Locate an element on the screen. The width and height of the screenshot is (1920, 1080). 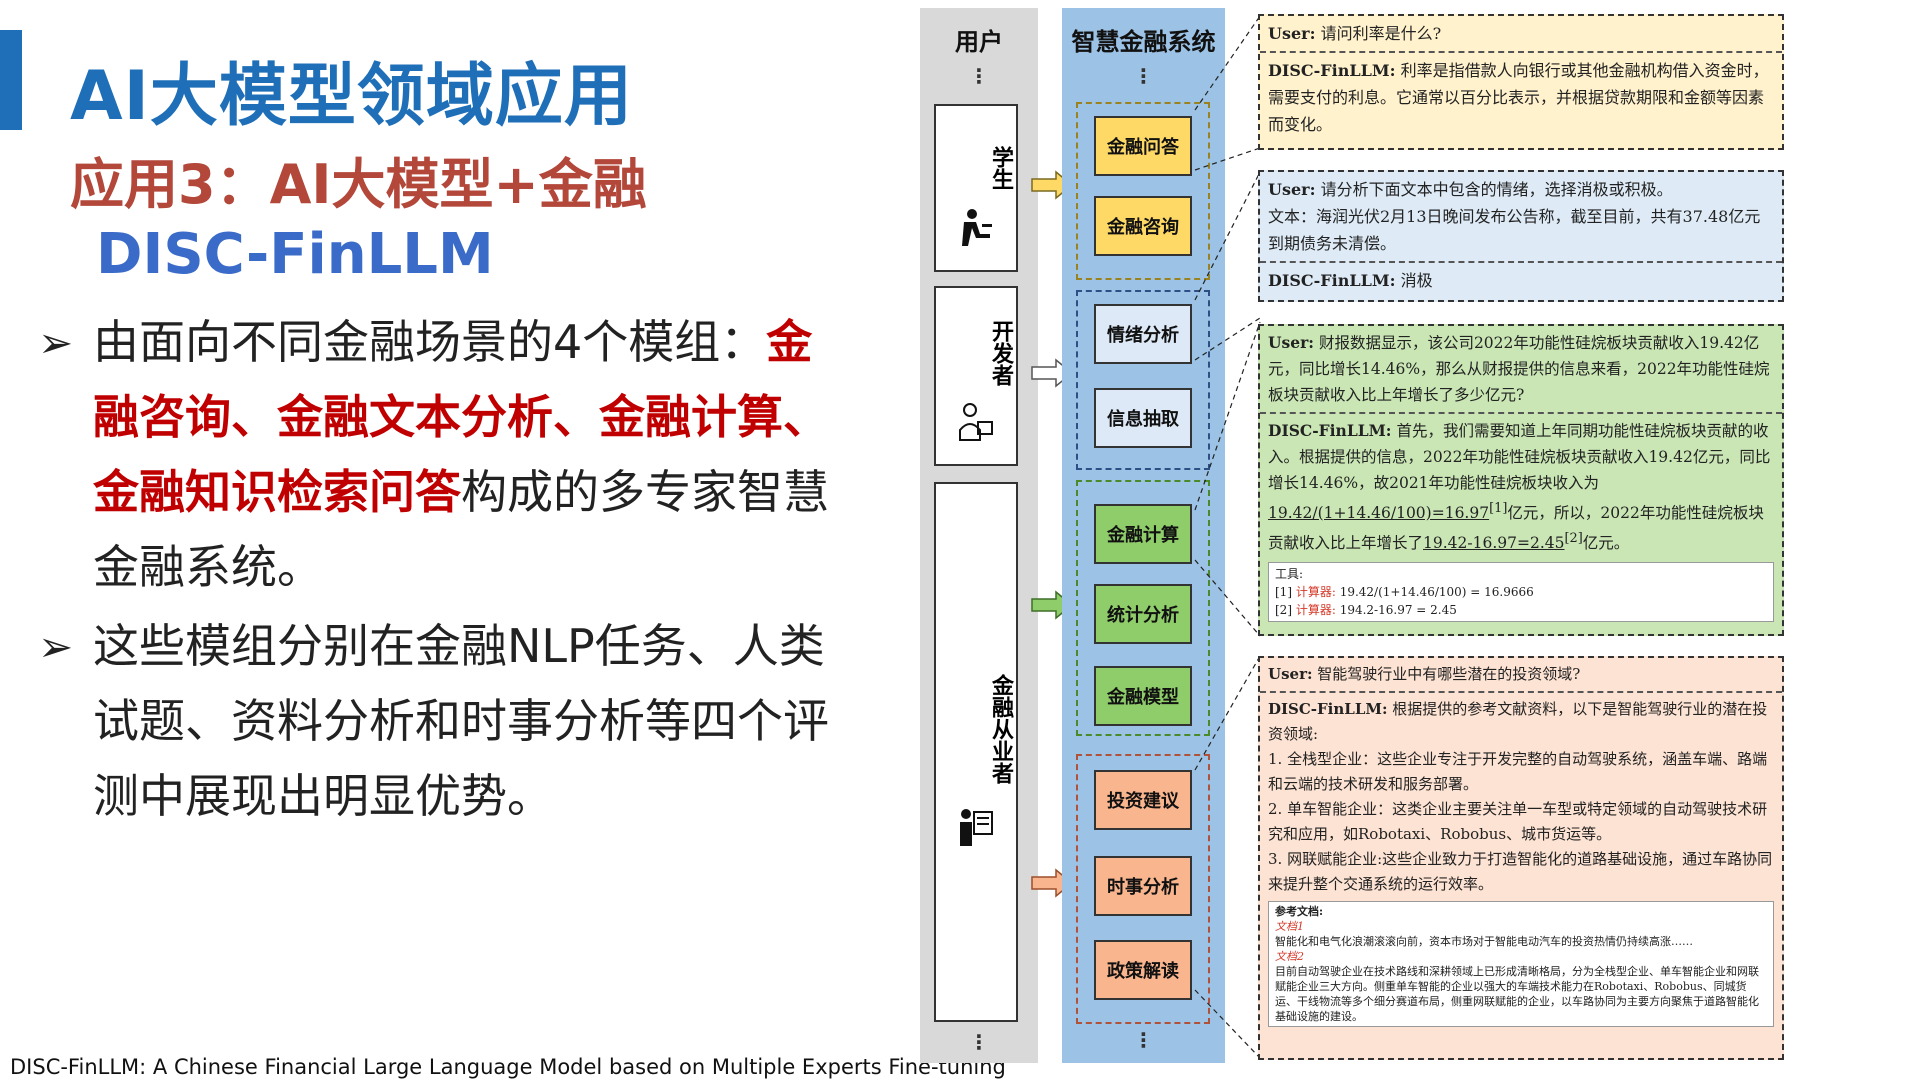
user-professional: 金融从业者 is located at coordinates (976, 752).